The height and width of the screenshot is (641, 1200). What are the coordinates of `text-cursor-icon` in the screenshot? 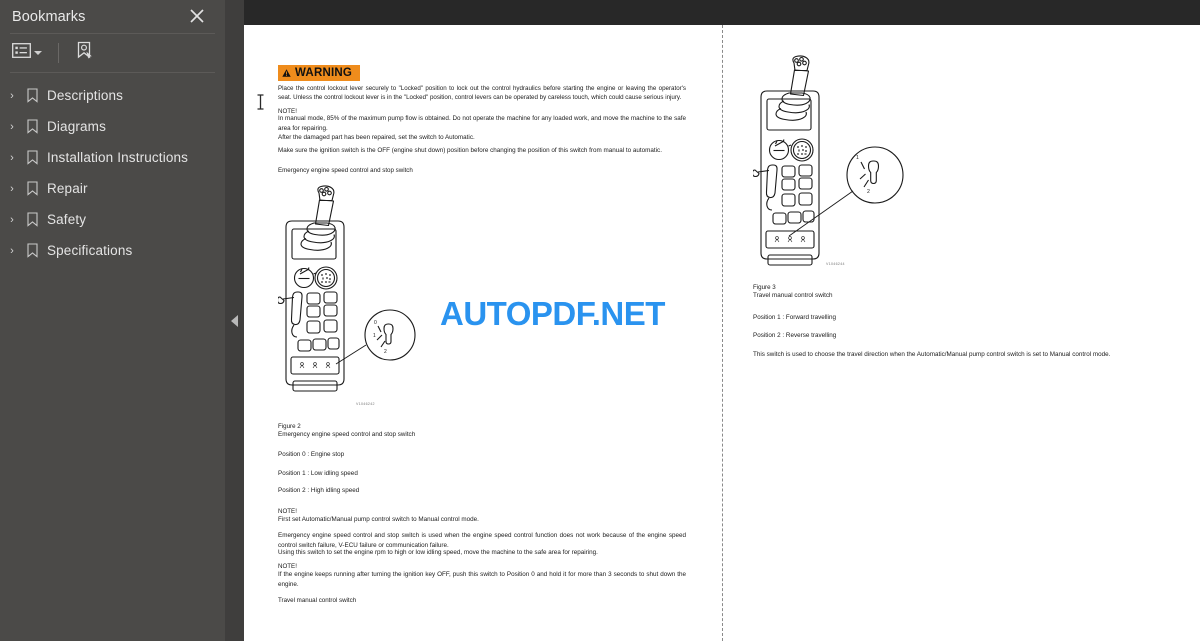 It's located at (260, 102).